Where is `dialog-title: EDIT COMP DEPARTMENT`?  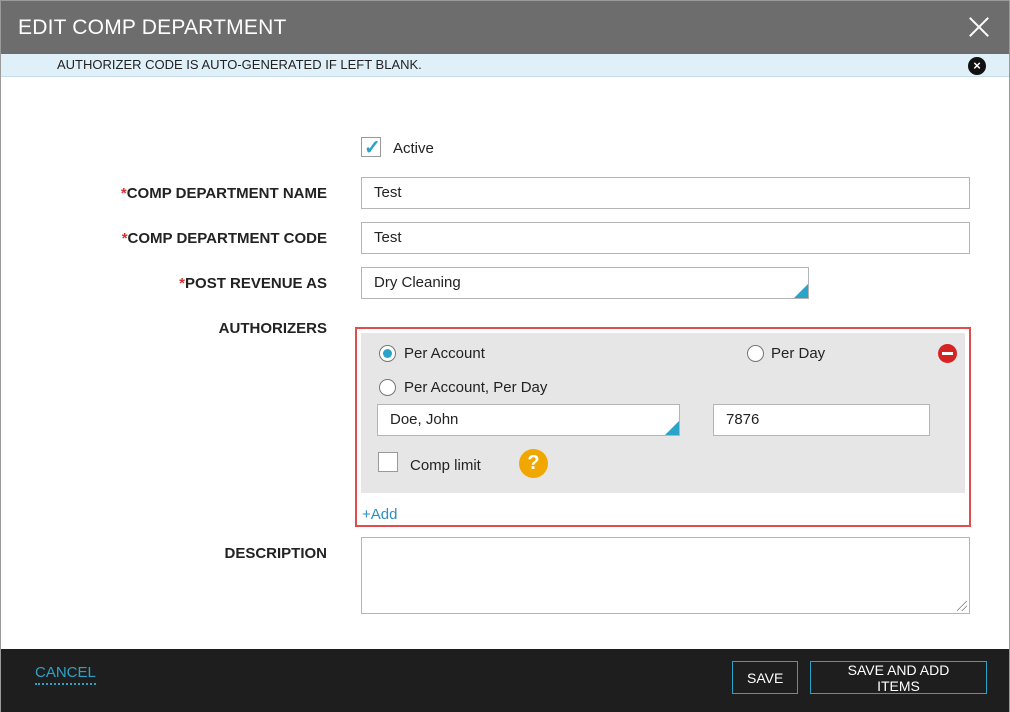
dialog-title: EDIT COMP DEPARTMENT is located at coordinates (152, 27).